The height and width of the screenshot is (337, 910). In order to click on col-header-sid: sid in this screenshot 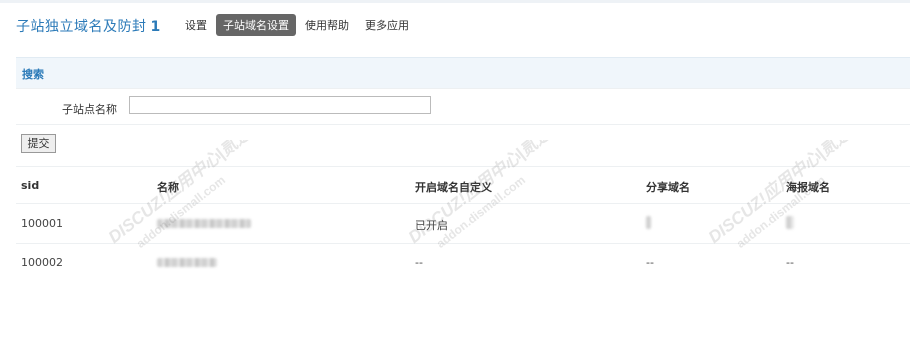, I will do `click(30, 185)`.